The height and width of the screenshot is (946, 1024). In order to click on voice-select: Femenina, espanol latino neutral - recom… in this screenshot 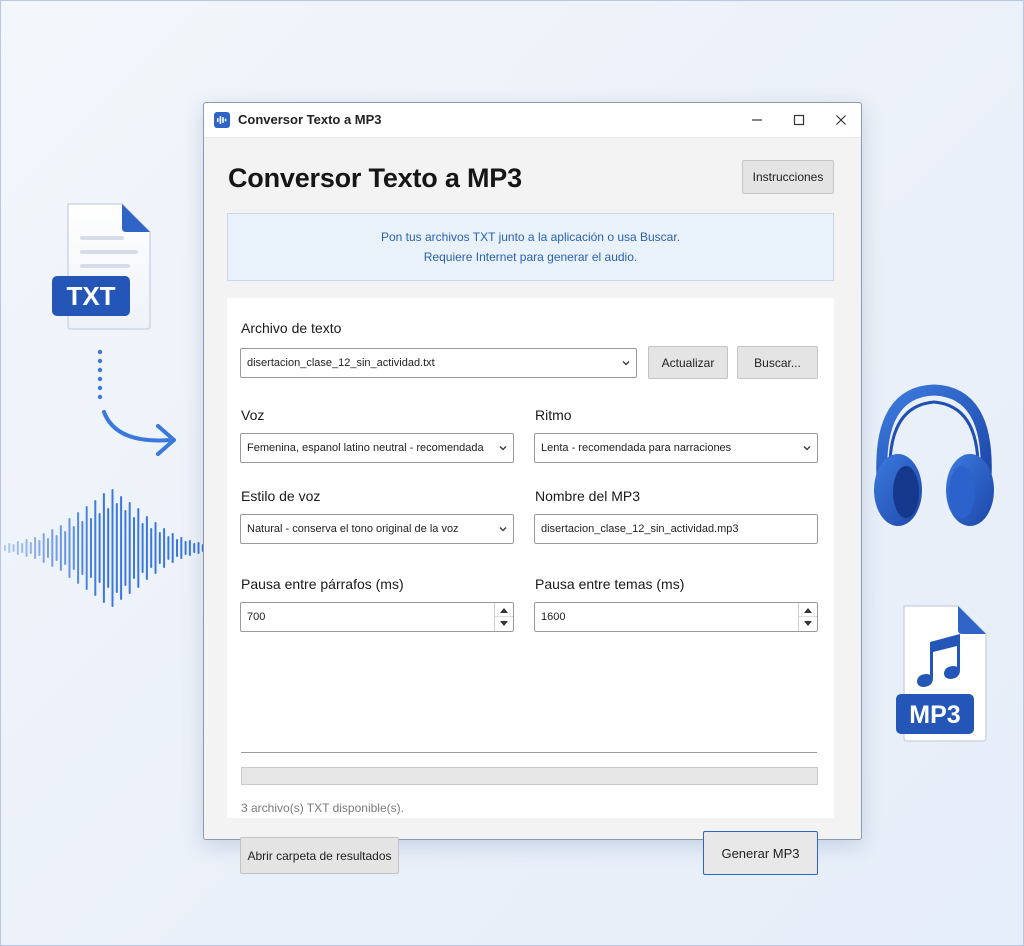, I will do `click(377, 448)`.